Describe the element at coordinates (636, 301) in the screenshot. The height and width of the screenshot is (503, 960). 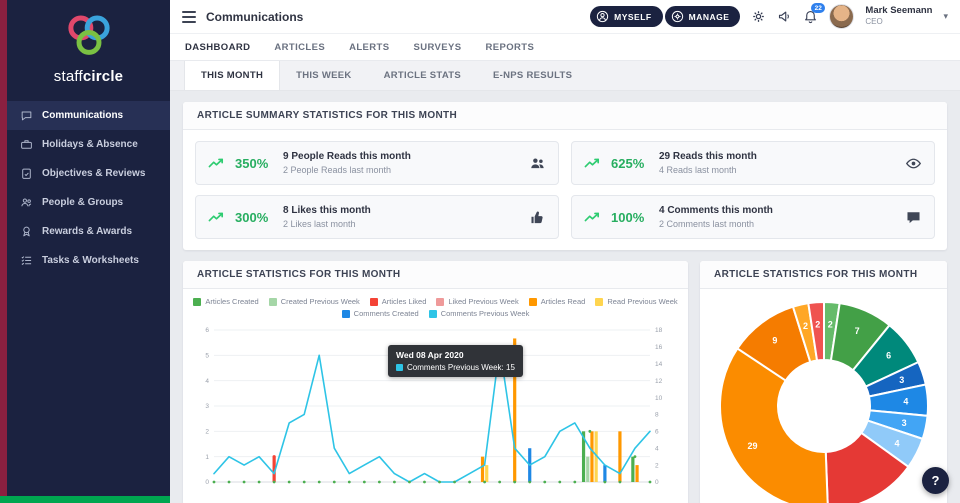
I see `legend-item: Read Previous Week` at that location.